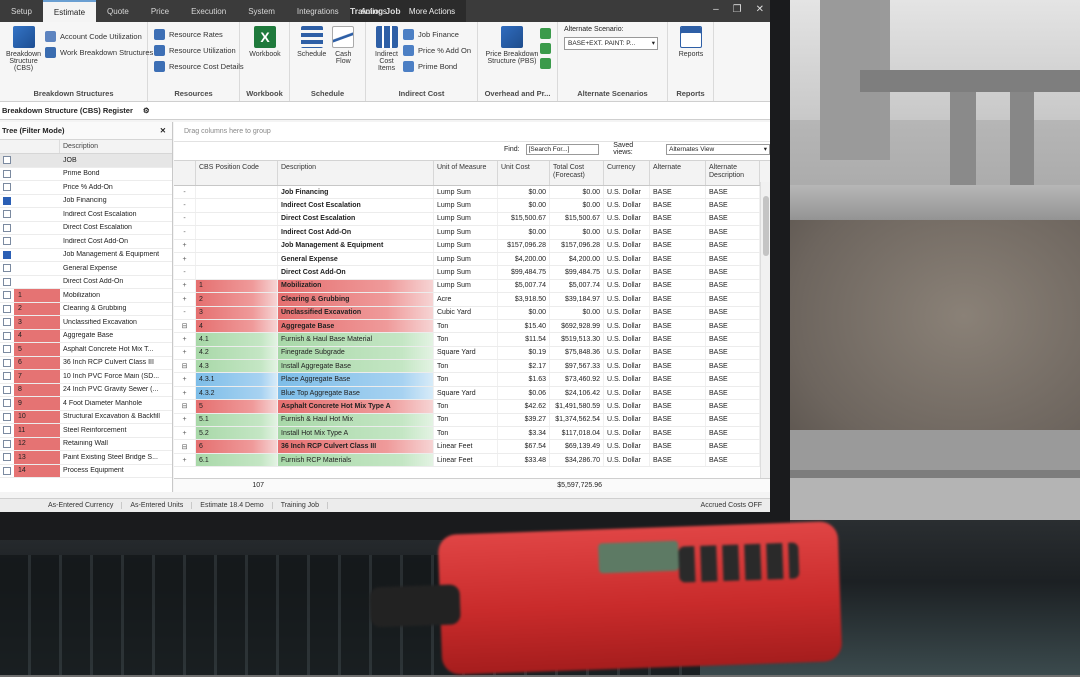  What do you see at coordinates (99, 36) in the screenshot?
I see `account-code-utilization-button: Account Code Utilization` at bounding box center [99, 36].